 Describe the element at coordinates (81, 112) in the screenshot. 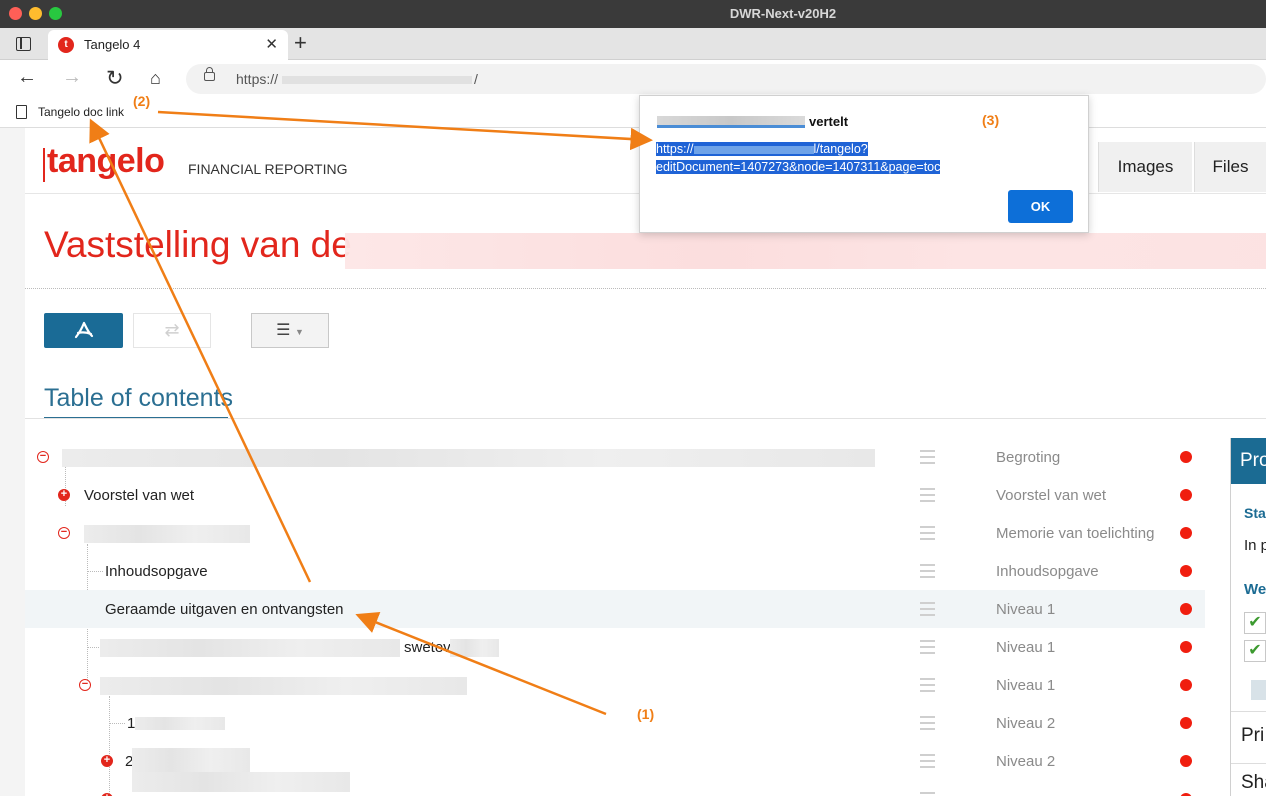

I see `bookmark-tangelo-doc-link: Tangelo doc link` at that location.